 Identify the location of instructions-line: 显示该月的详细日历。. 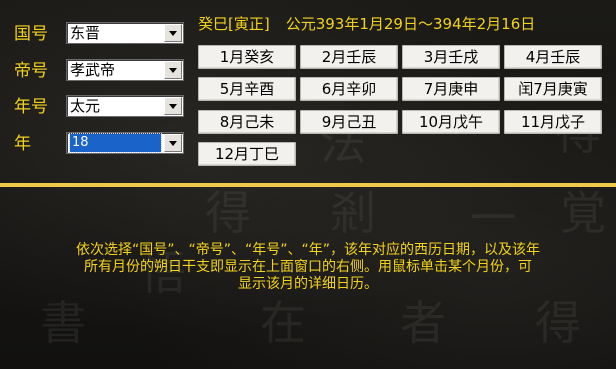
(308, 284).